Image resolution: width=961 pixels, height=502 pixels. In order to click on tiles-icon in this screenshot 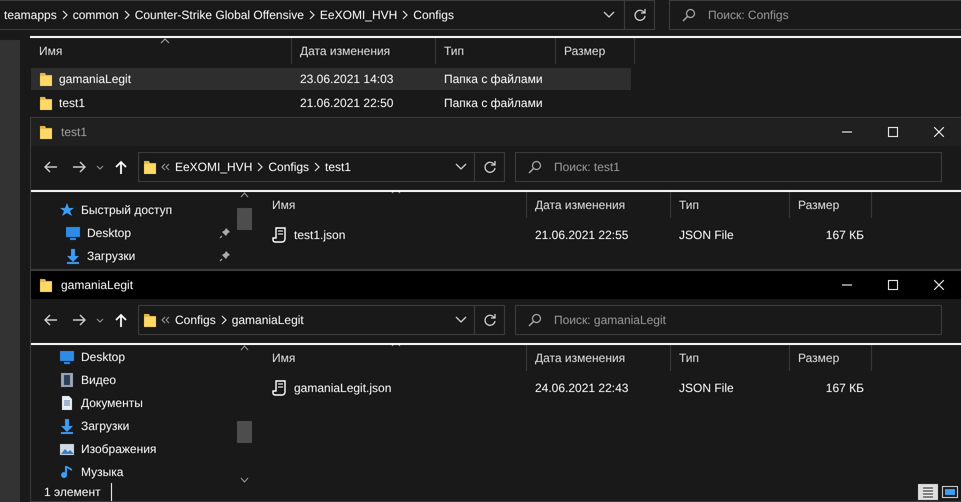, I will do `click(950, 492)`.